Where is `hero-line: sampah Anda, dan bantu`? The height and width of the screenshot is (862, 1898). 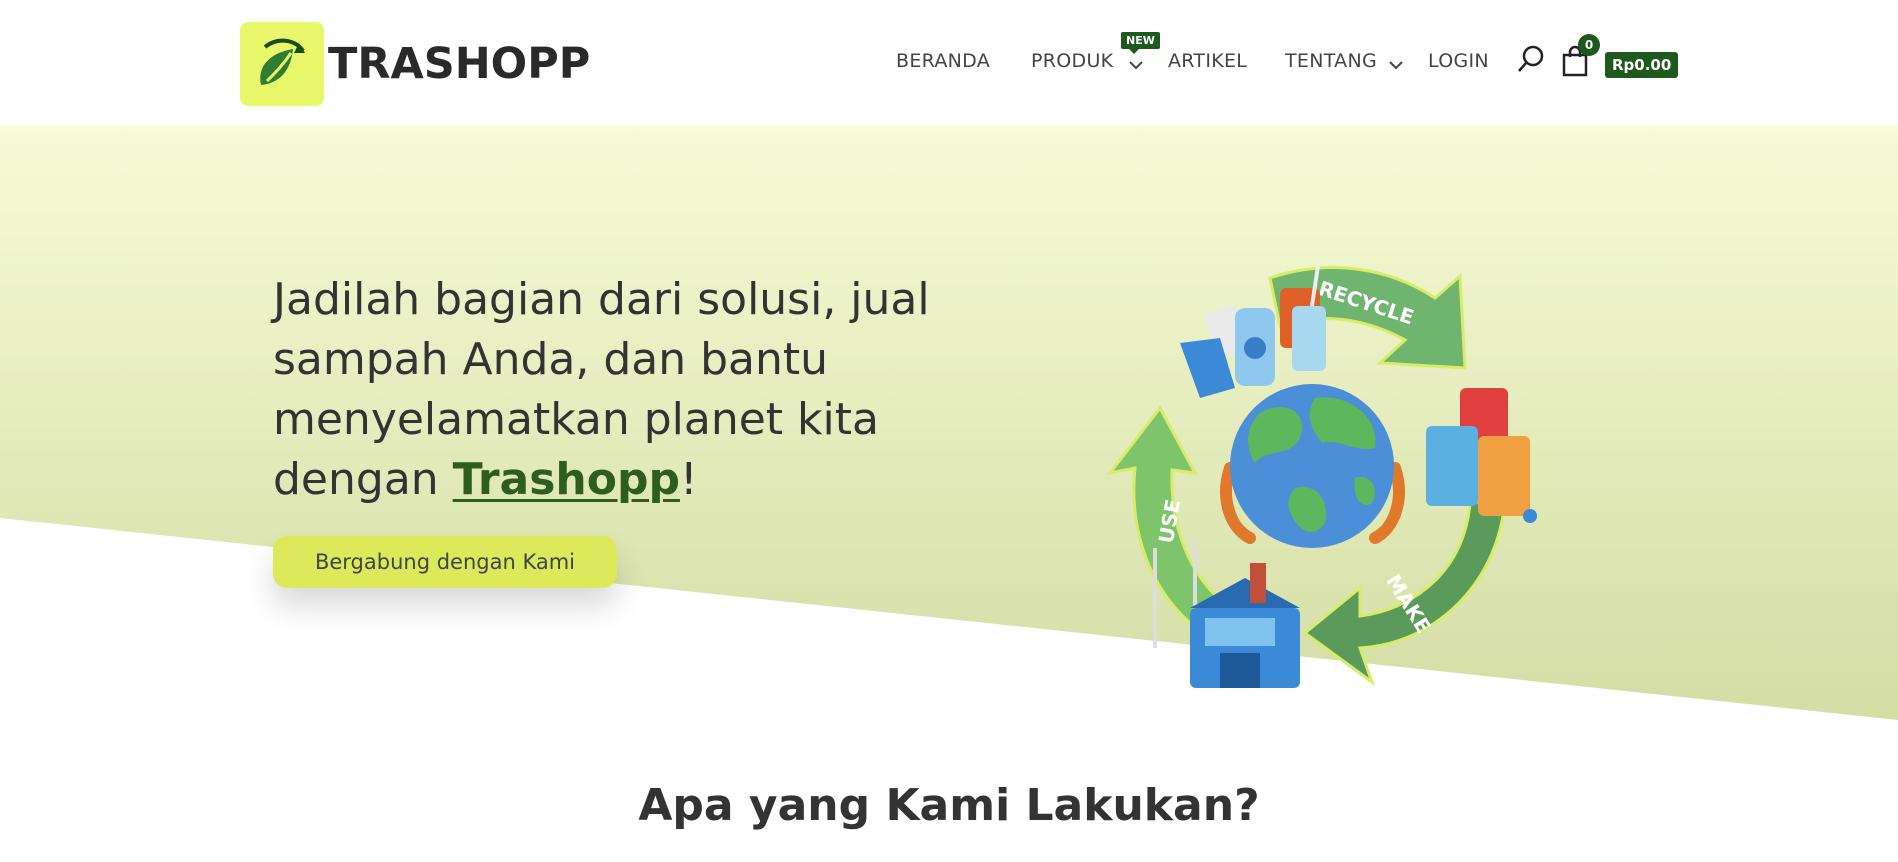 hero-line: sampah Anda, dan bantu is located at coordinates (551, 359).